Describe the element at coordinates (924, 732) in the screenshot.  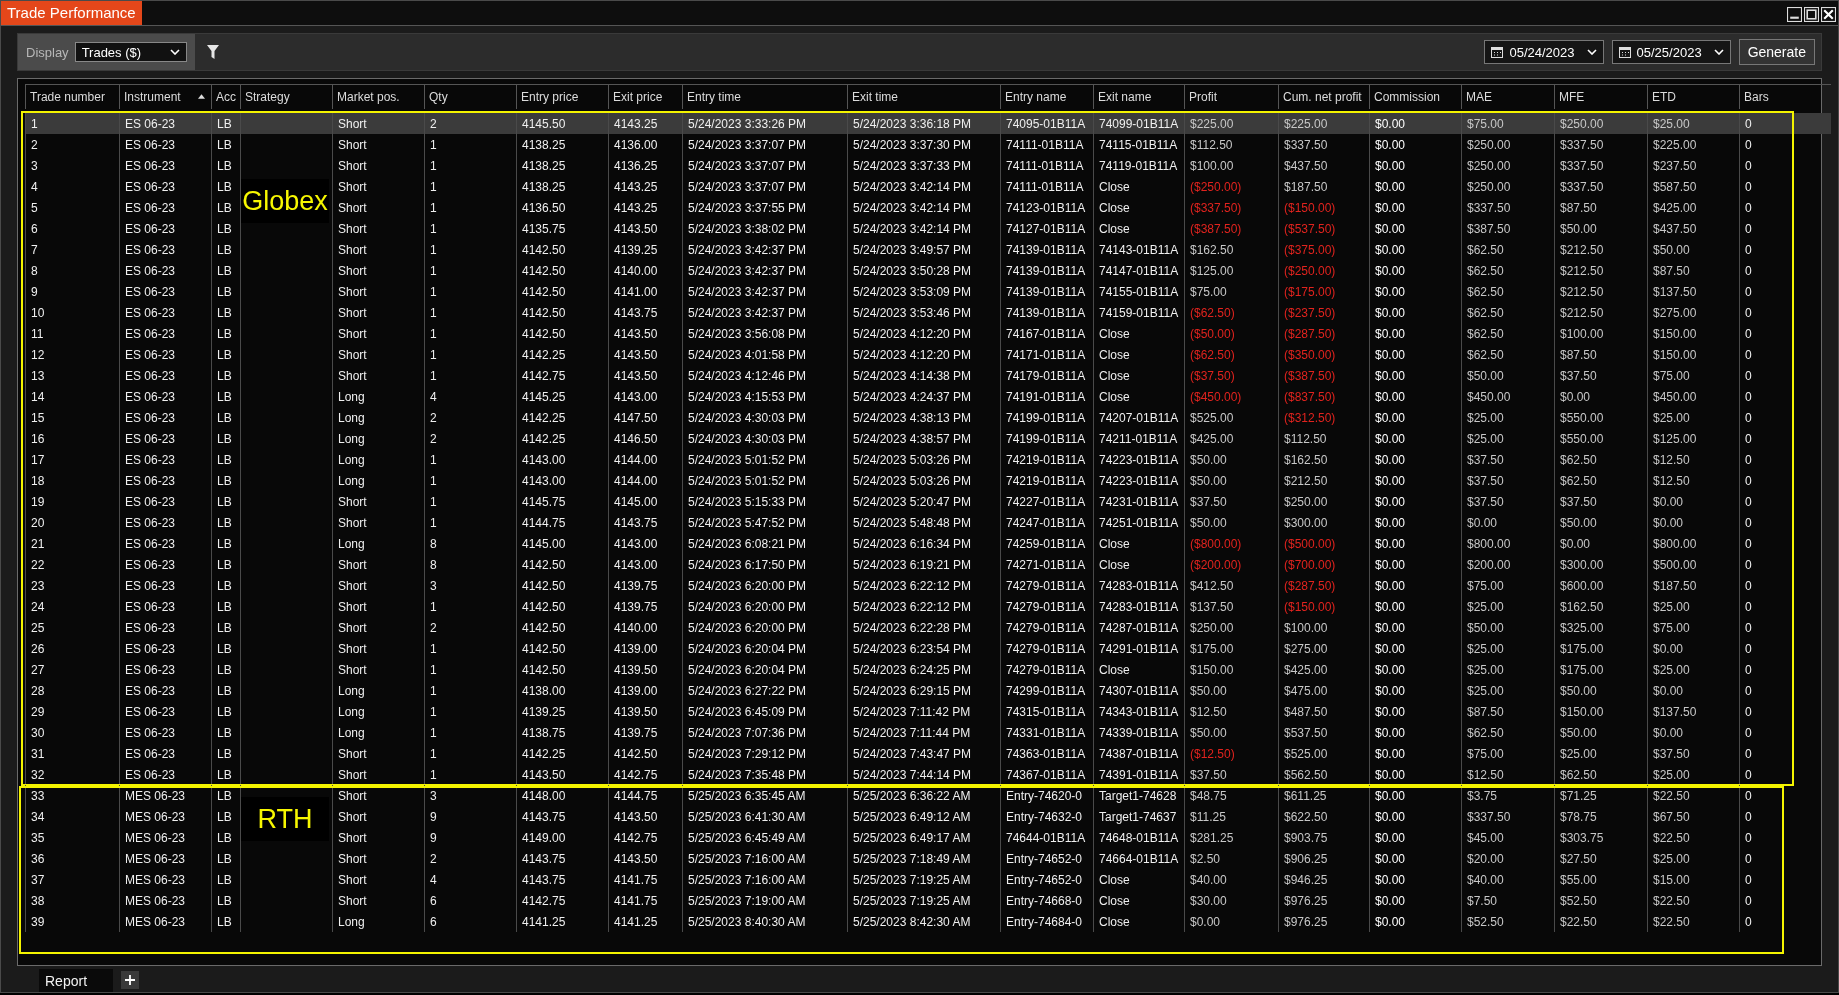
I see `exit-time-cell: 5/24/2023 7:11:44 PM` at that location.